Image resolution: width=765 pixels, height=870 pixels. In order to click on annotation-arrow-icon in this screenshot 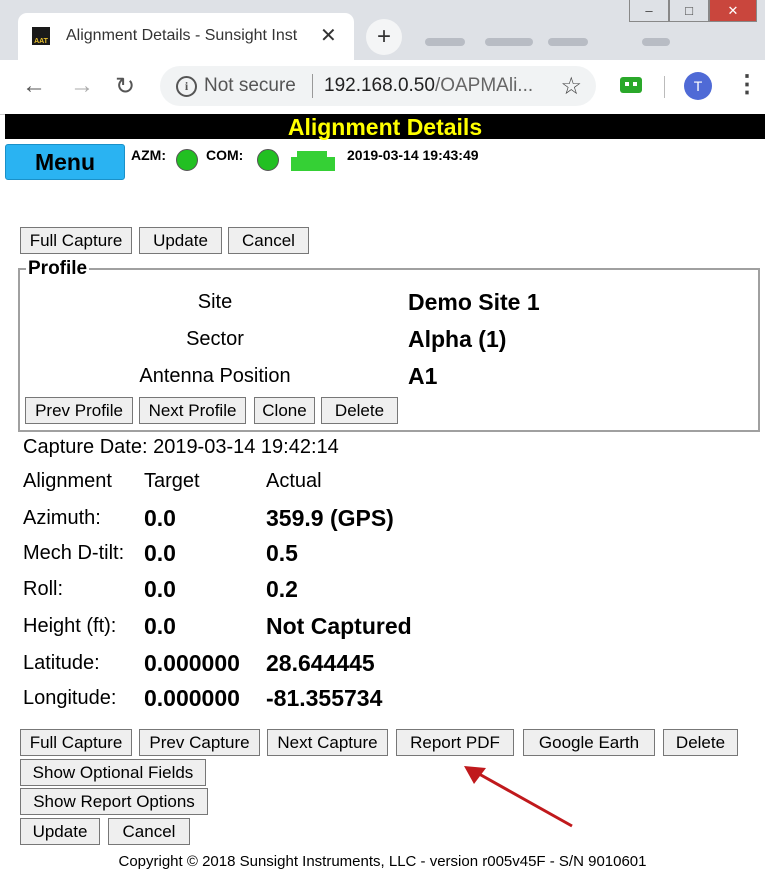, I will do `click(518, 797)`.